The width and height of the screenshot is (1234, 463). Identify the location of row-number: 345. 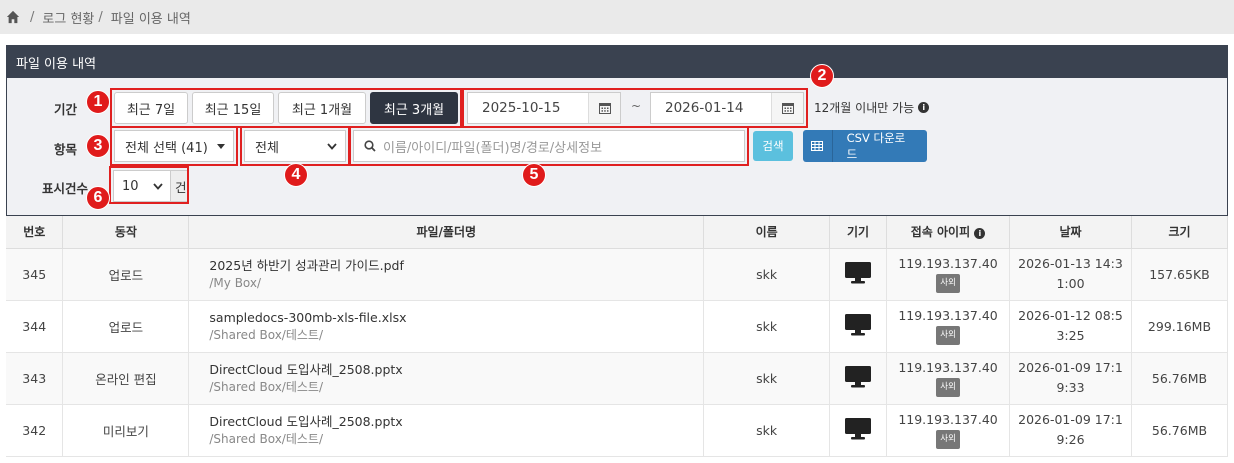
(35, 274).